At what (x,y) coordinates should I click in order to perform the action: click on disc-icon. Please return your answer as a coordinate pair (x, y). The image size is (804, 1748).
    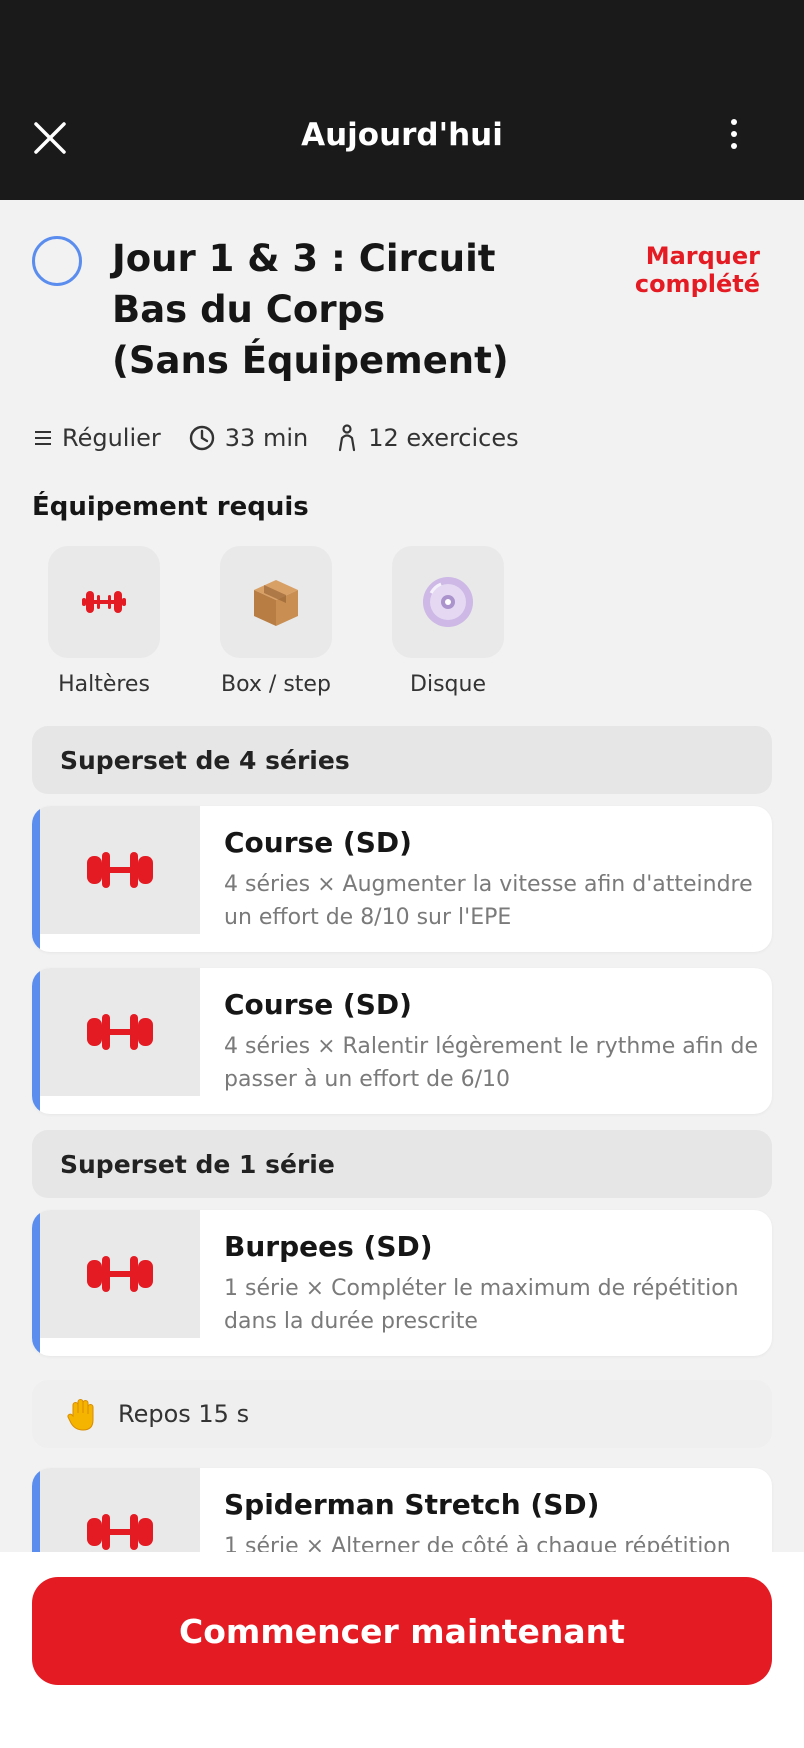
    Looking at the image, I should click on (448, 602).